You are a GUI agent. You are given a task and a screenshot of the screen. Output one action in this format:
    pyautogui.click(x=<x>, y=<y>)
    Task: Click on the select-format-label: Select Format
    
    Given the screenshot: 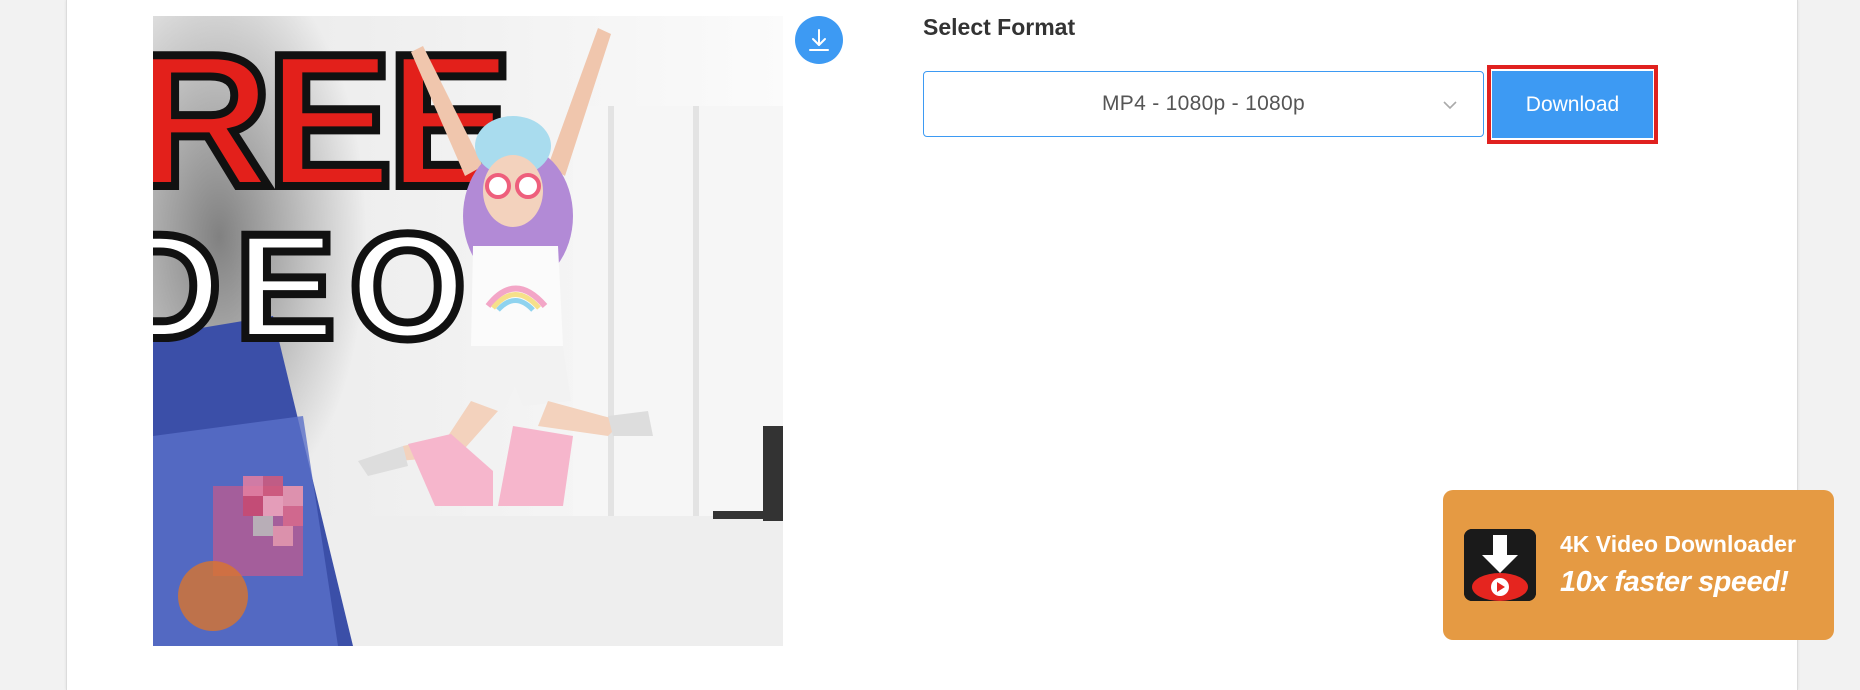 What is the action you would take?
    pyautogui.click(x=999, y=27)
    